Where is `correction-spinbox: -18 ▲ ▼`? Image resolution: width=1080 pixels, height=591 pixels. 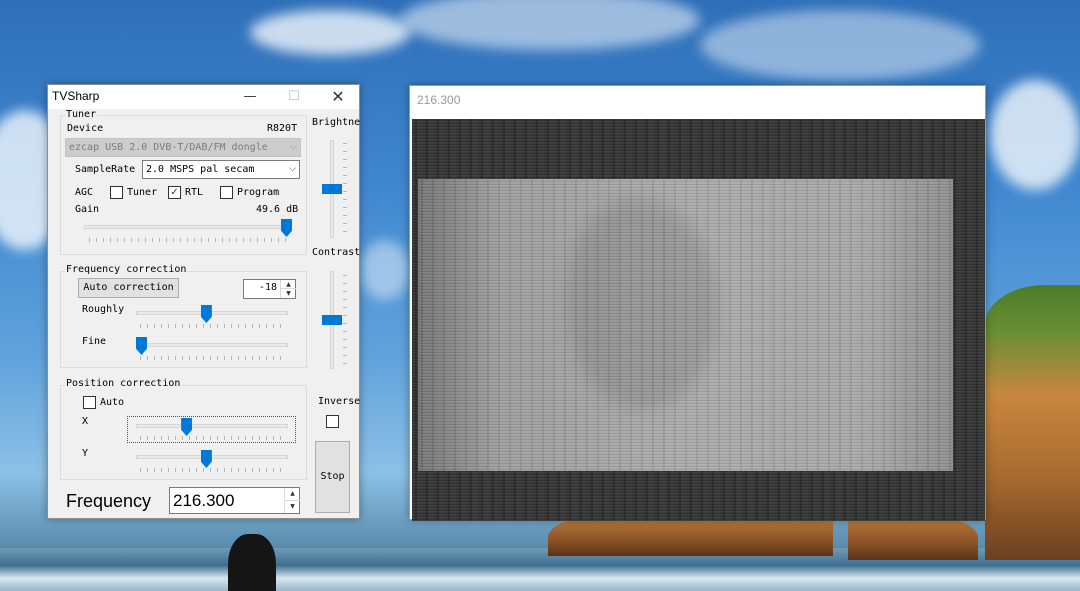 correction-spinbox: -18 ▲ ▼ is located at coordinates (269, 289).